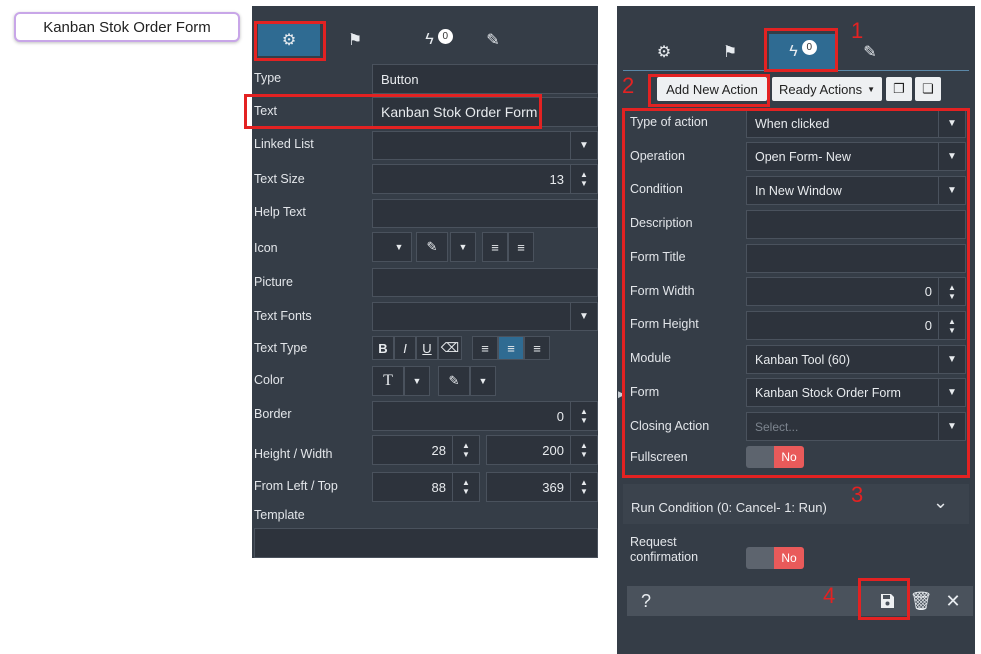 This screenshot has width=981, height=654. What do you see at coordinates (283, 316) in the screenshot?
I see `text-fonts-label: Text Fonts` at bounding box center [283, 316].